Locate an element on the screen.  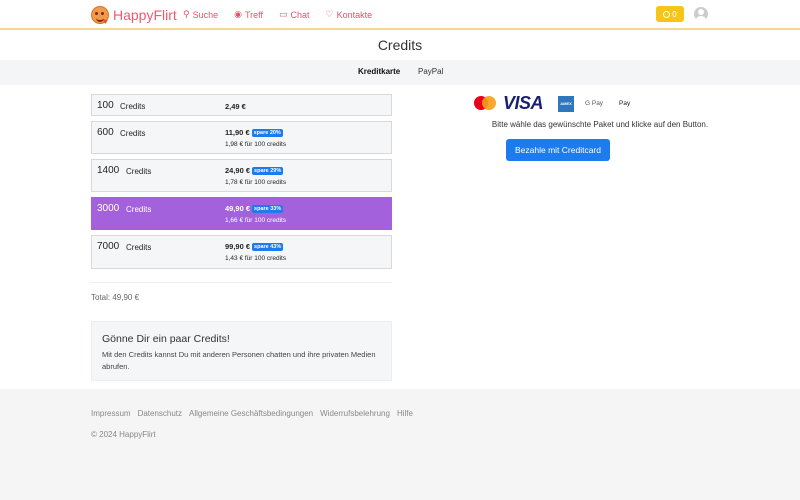
footer-link-datenschutz: Datenschutz is located at coordinates (160, 413).